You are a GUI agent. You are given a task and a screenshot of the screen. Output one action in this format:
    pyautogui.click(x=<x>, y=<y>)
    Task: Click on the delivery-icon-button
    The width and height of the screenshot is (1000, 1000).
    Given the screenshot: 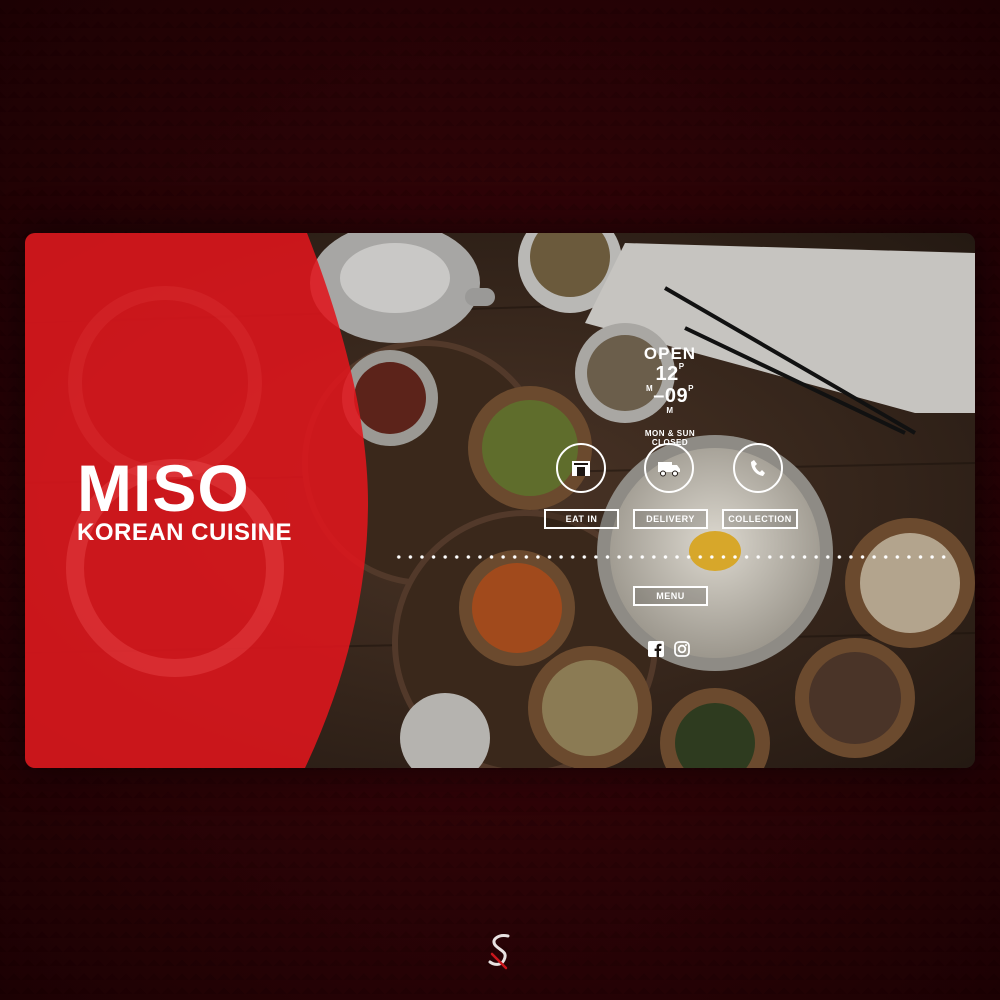 What is the action you would take?
    pyautogui.click(x=669, y=468)
    